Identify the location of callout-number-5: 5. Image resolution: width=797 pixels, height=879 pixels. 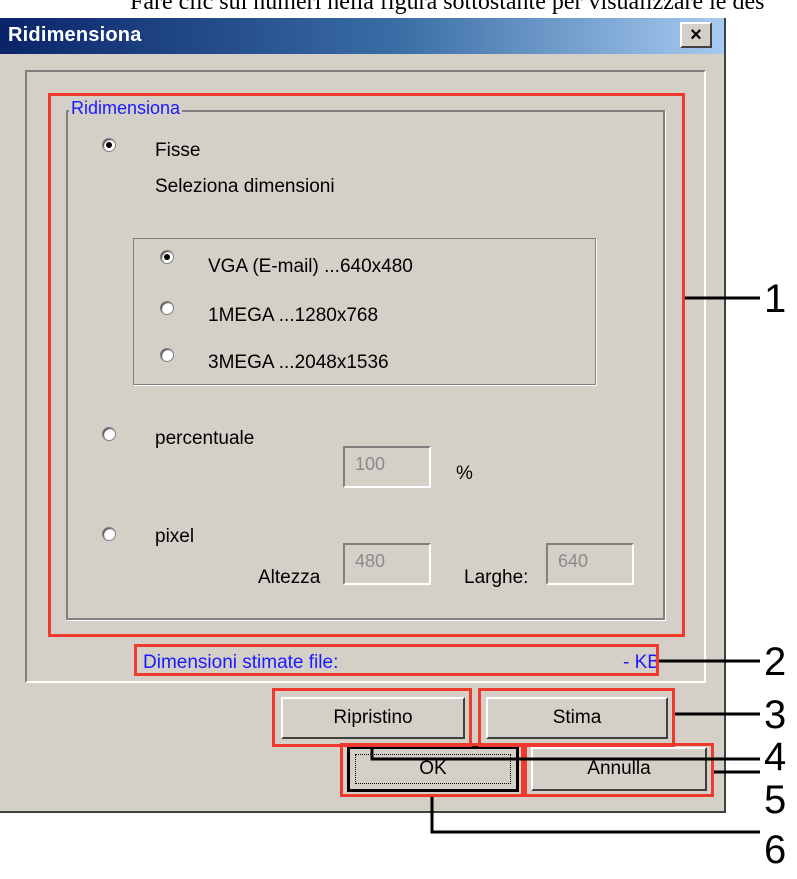
(775, 800).